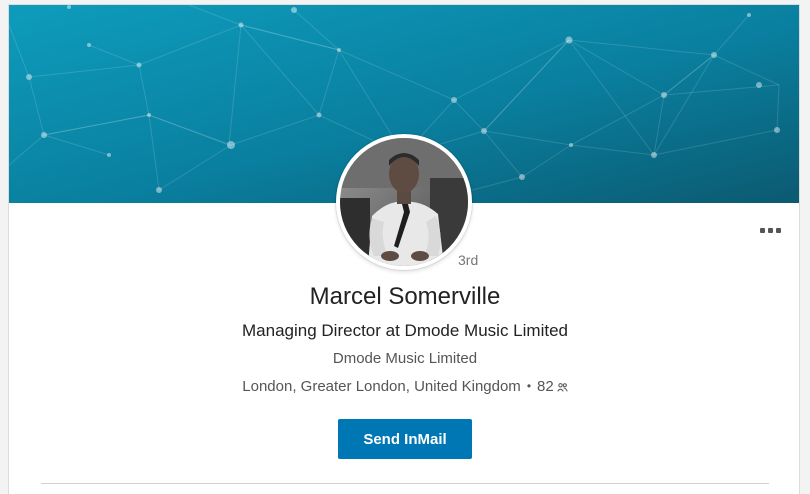 The height and width of the screenshot is (494, 810). What do you see at coordinates (405, 483) in the screenshot?
I see `section-divider` at bounding box center [405, 483].